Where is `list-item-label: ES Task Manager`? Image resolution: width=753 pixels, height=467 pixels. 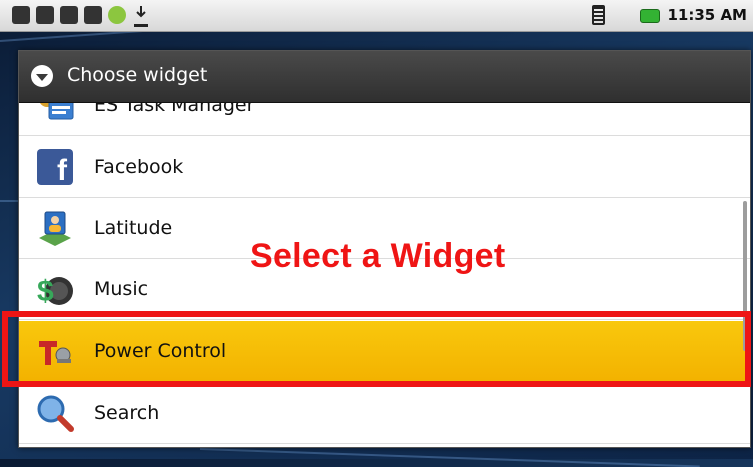
list-item-label: ES Task Manager is located at coordinates (174, 109).